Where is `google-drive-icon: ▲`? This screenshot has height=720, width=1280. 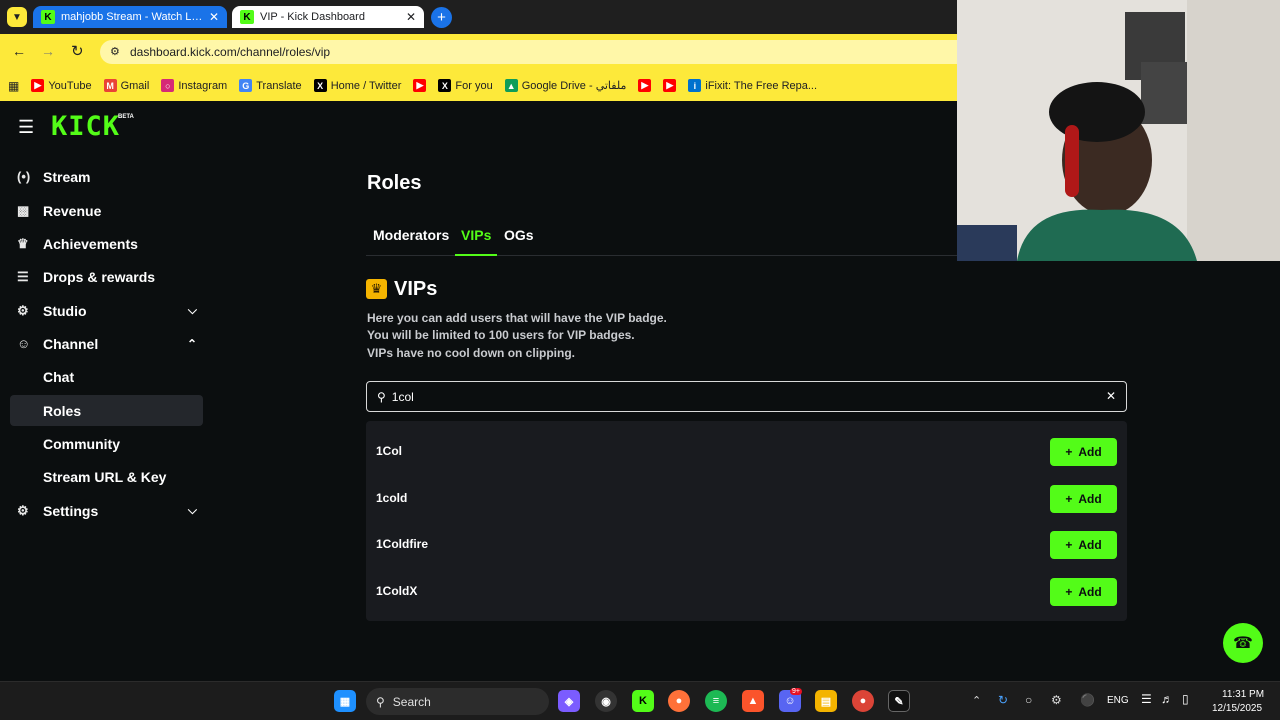
google-drive-icon: ▲ is located at coordinates (511, 85).